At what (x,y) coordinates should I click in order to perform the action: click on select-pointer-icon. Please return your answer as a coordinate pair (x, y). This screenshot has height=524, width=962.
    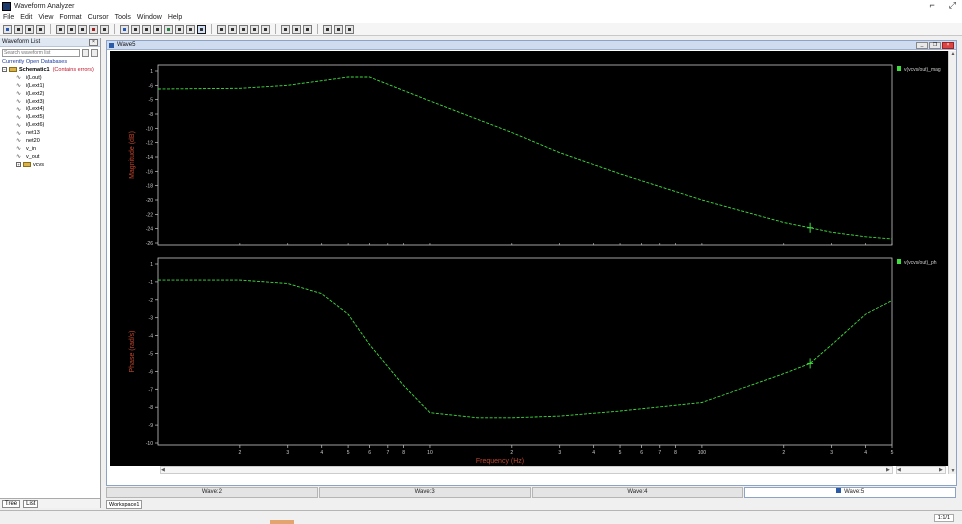
    Looking at the image, I should click on (201, 29).